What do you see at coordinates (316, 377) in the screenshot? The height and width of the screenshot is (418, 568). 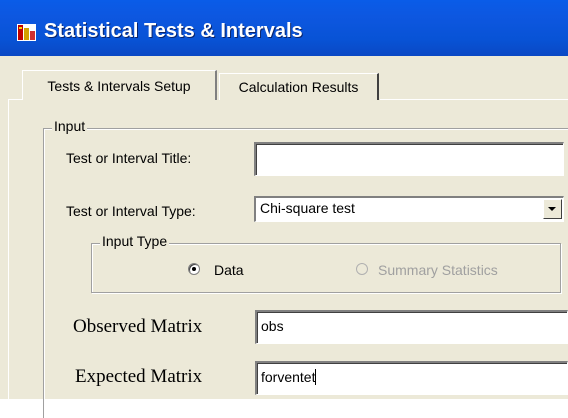 I see `text-caret` at bounding box center [316, 377].